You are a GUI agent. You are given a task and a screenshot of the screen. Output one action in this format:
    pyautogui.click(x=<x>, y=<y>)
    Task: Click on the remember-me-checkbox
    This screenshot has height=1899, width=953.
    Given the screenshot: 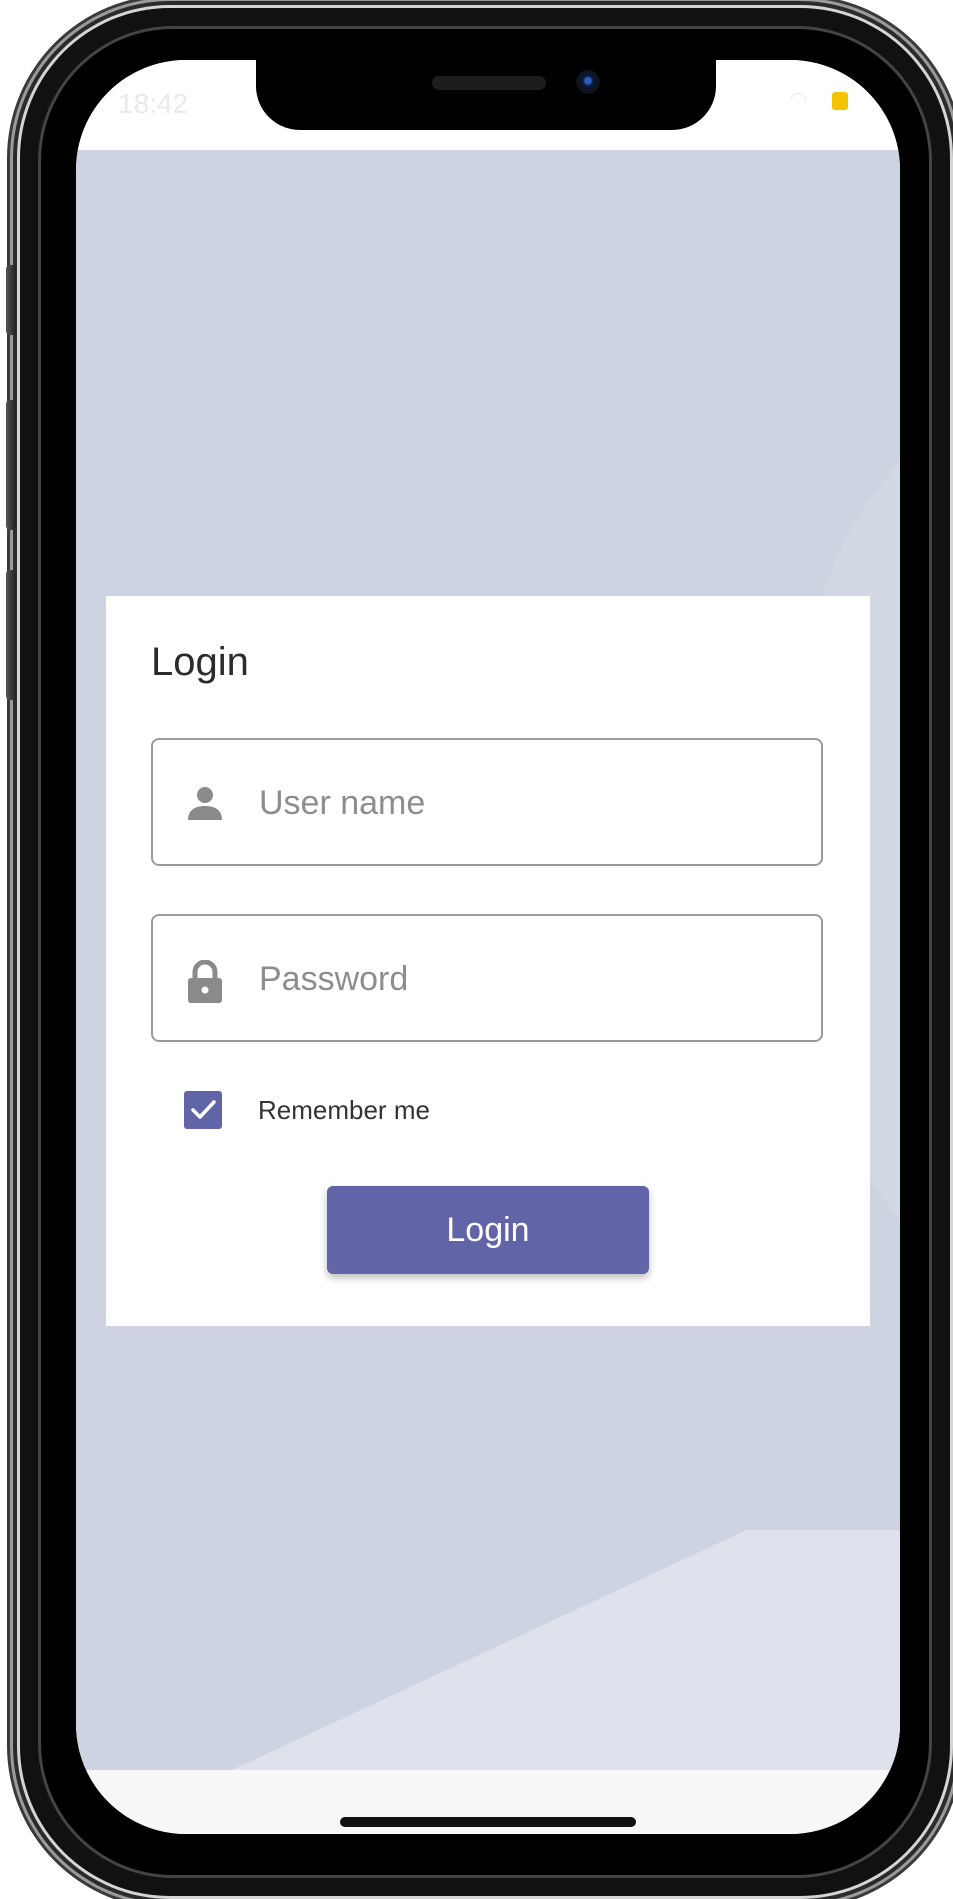 What is the action you would take?
    pyautogui.click(x=203, y=1110)
    